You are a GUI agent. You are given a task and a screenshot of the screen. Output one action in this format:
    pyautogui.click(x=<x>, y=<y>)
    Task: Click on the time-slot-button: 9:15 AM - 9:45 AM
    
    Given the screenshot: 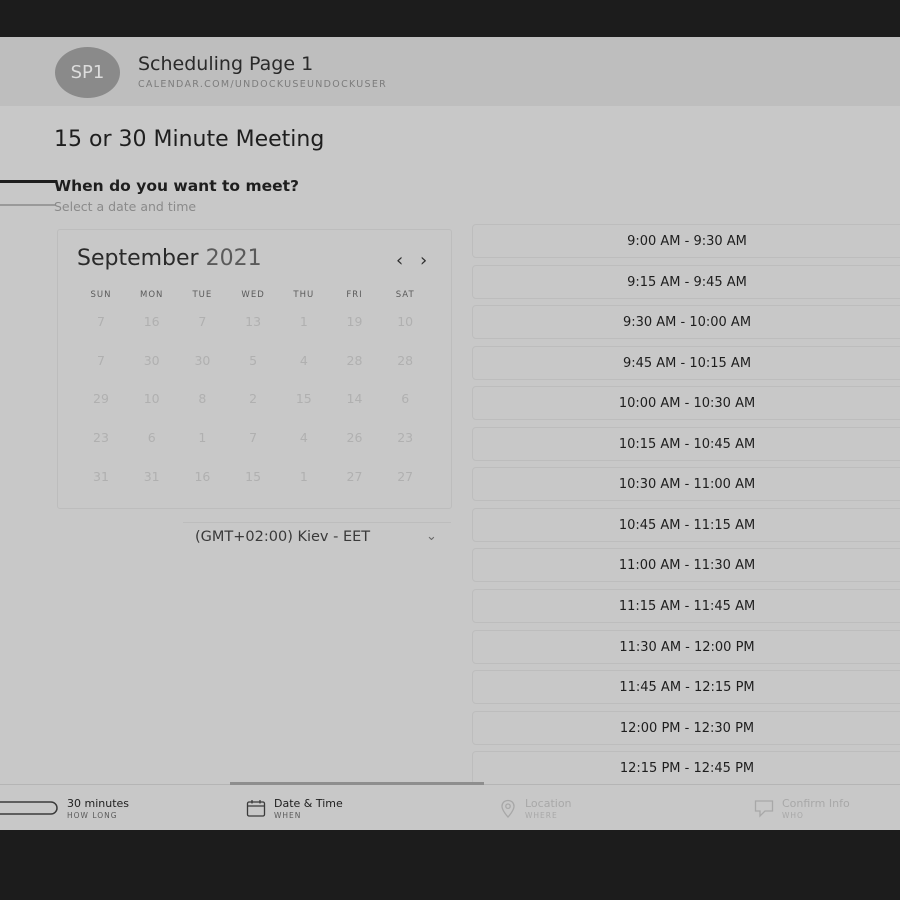 What is the action you would take?
    pyautogui.click(x=686, y=281)
    